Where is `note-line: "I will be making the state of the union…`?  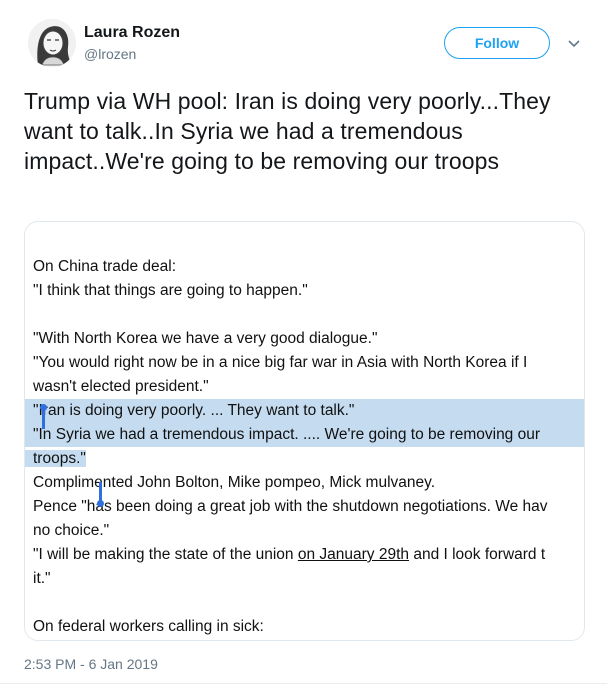 note-line: "I will be making the state of the union… is located at coordinates (308, 555).